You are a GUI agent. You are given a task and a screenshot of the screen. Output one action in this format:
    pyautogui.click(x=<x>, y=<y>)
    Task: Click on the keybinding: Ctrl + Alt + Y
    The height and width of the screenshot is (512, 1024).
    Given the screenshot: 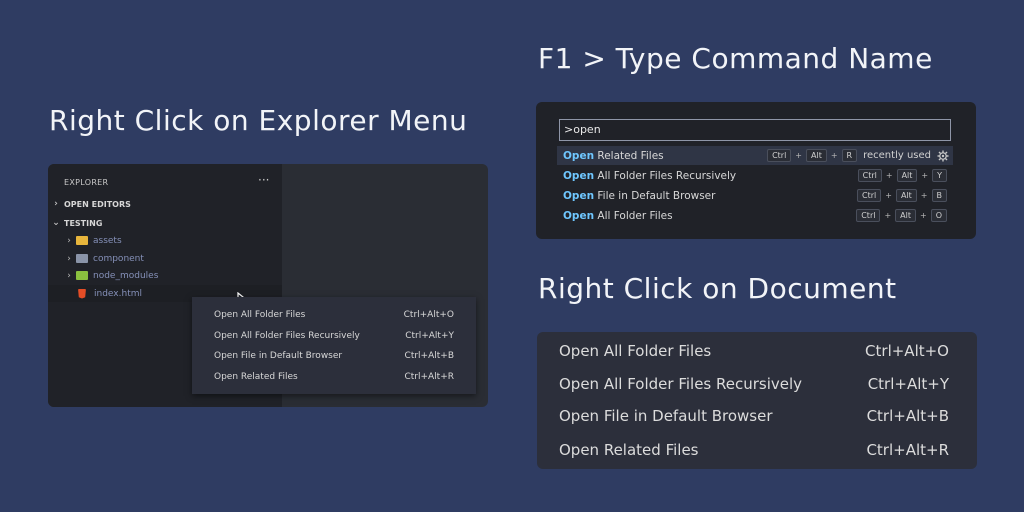 What is the action you would take?
    pyautogui.click(x=902, y=175)
    